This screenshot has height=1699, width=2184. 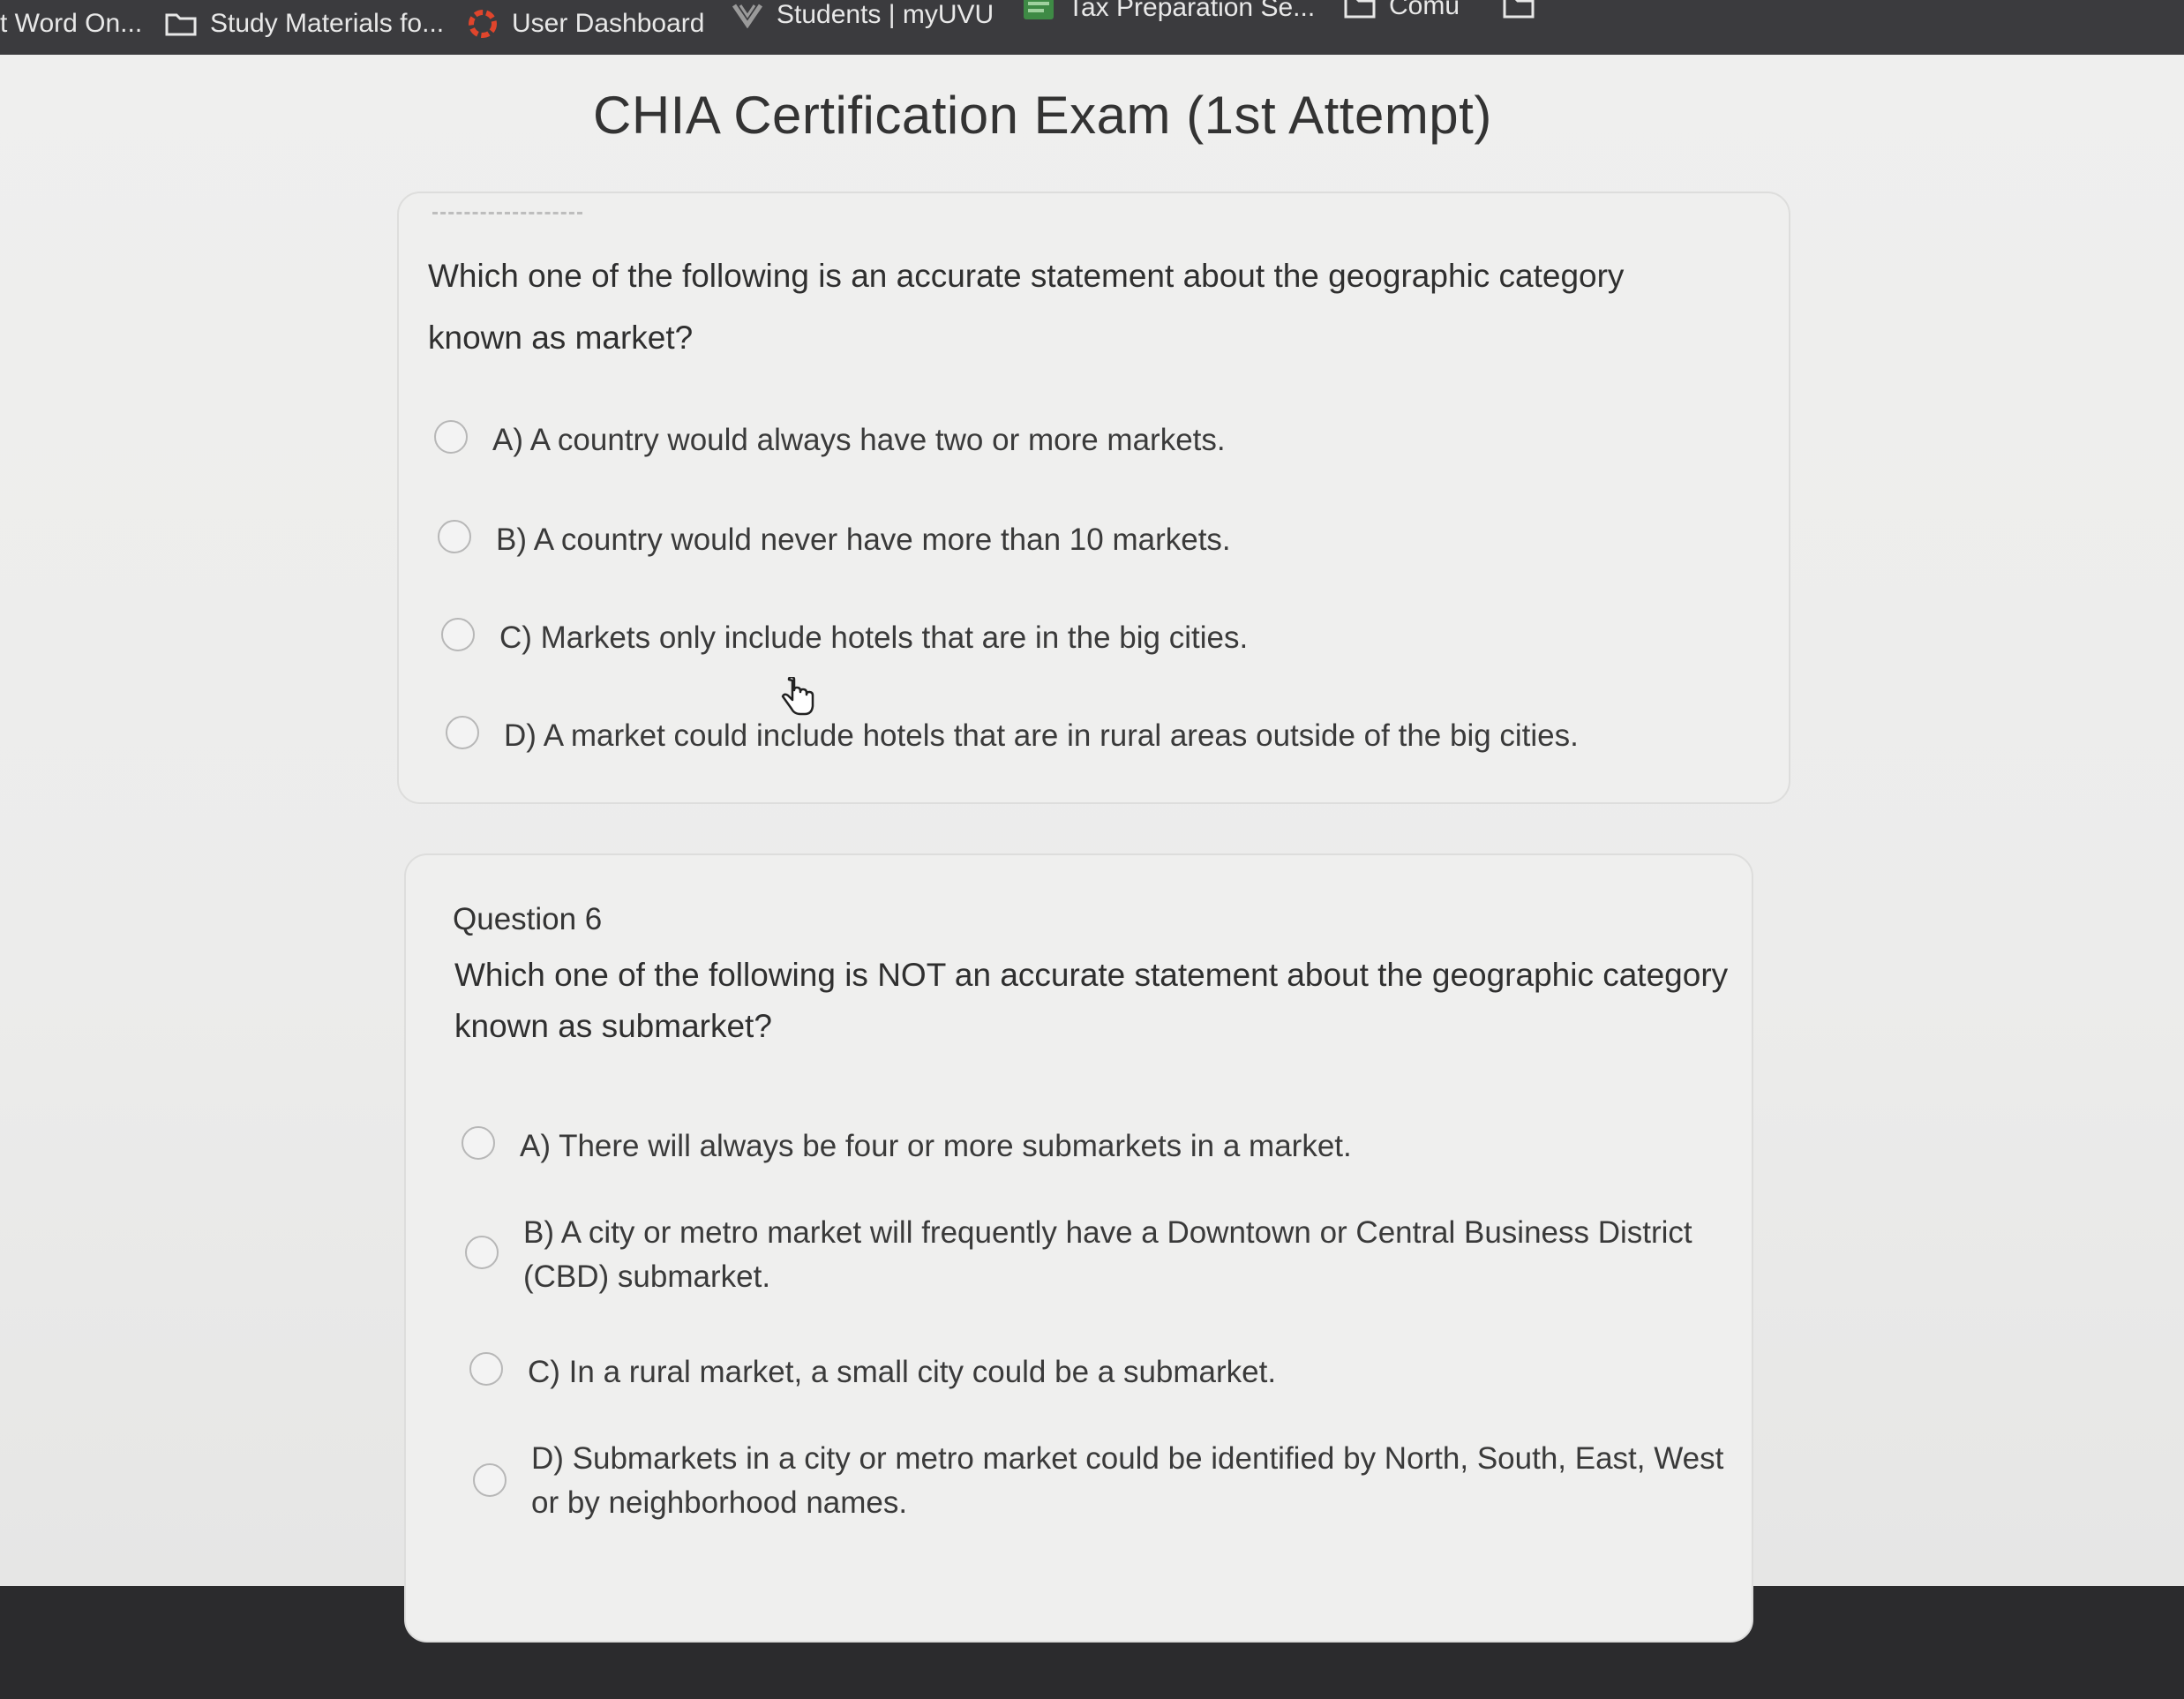 I want to click on bookmark-label: Students | myUVU, so click(x=885, y=15).